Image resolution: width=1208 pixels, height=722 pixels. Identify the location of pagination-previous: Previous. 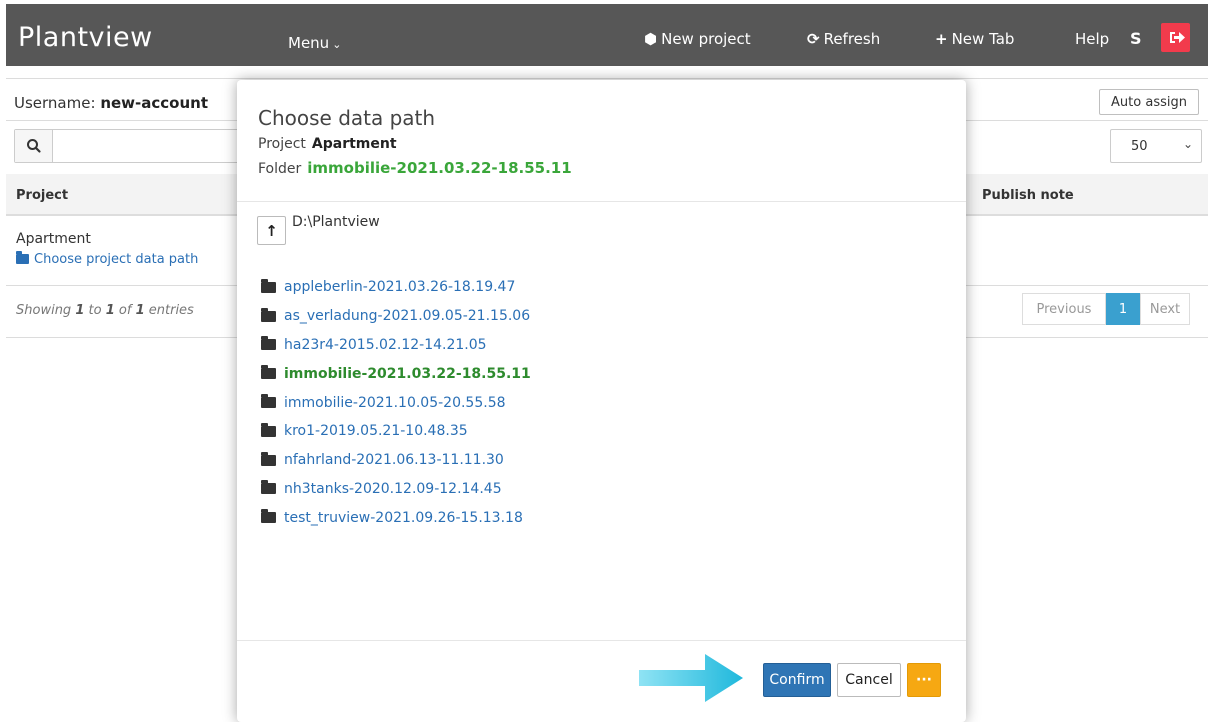
(1064, 309).